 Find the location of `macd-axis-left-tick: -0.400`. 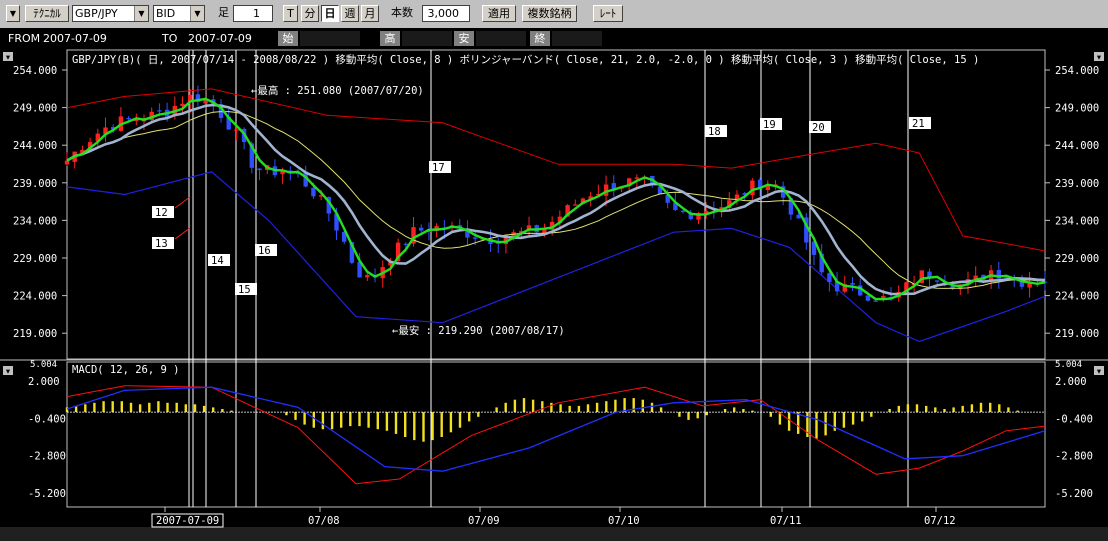

macd-axis-left-tick: -0.400 is located at coordinates (47, 419).